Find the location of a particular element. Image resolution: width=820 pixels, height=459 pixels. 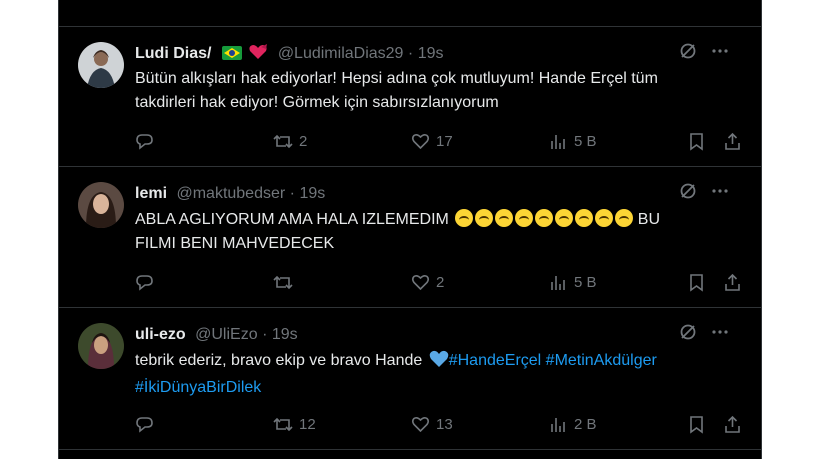

action-bar: 12 13 2 B is located at coordinates (439, 424).